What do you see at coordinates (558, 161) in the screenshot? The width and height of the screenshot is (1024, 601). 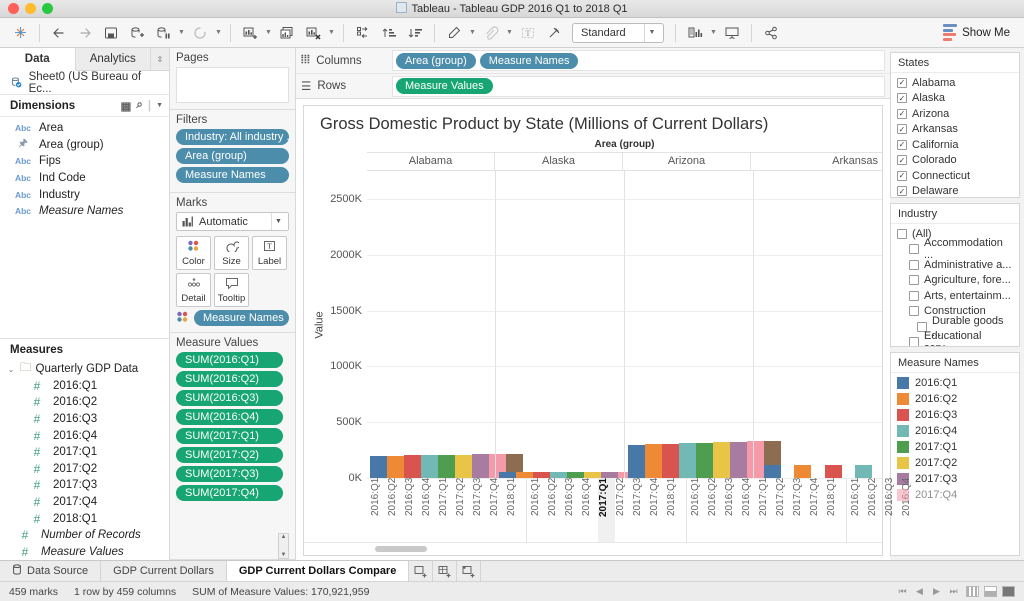 I see `column-header: Alaska` at bounding box center [558, 161].